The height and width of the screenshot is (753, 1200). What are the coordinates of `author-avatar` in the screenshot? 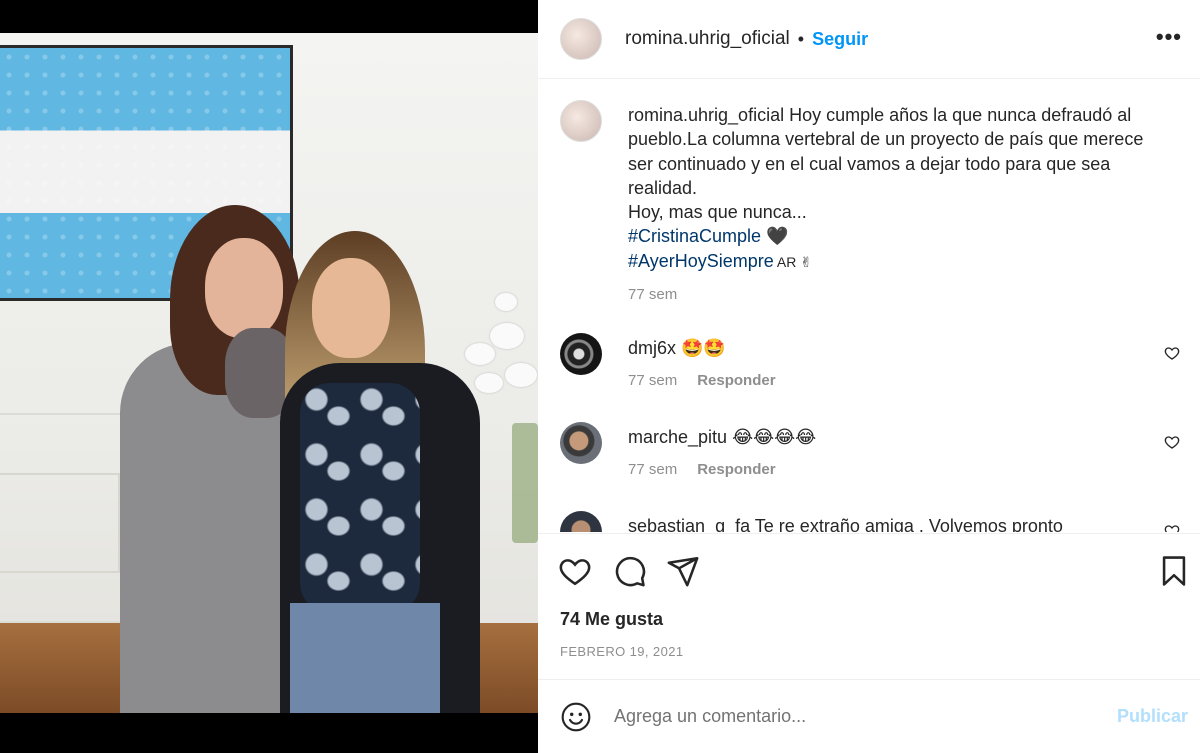 It's located at (581, 39).